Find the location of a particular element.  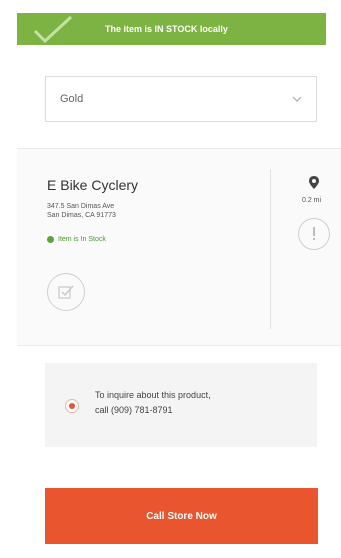

store-check-button is located at coordinates (66, 292).